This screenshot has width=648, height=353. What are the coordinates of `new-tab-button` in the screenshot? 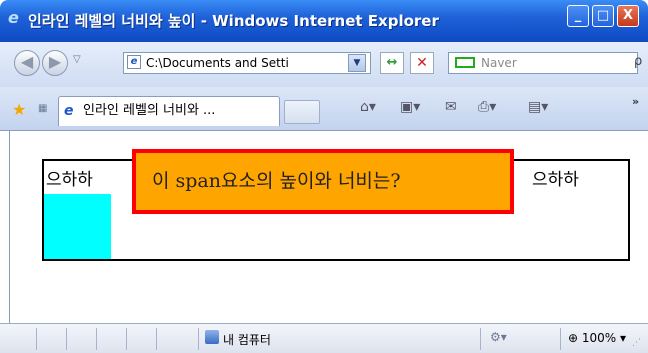 It's located at (302, 112).